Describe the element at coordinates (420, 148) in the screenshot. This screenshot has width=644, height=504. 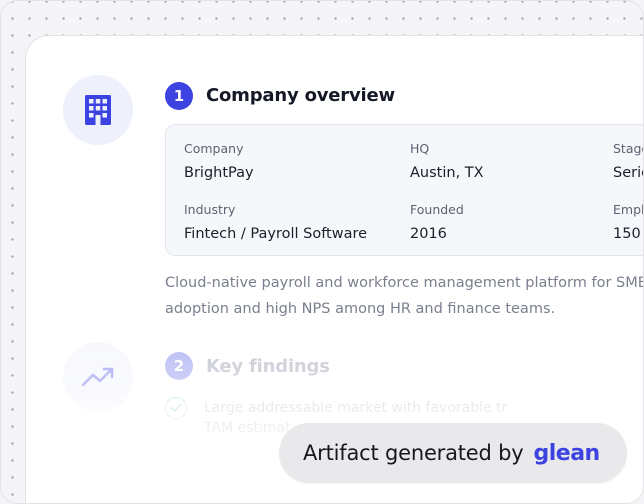
I see `field-label: HQ` at that location.